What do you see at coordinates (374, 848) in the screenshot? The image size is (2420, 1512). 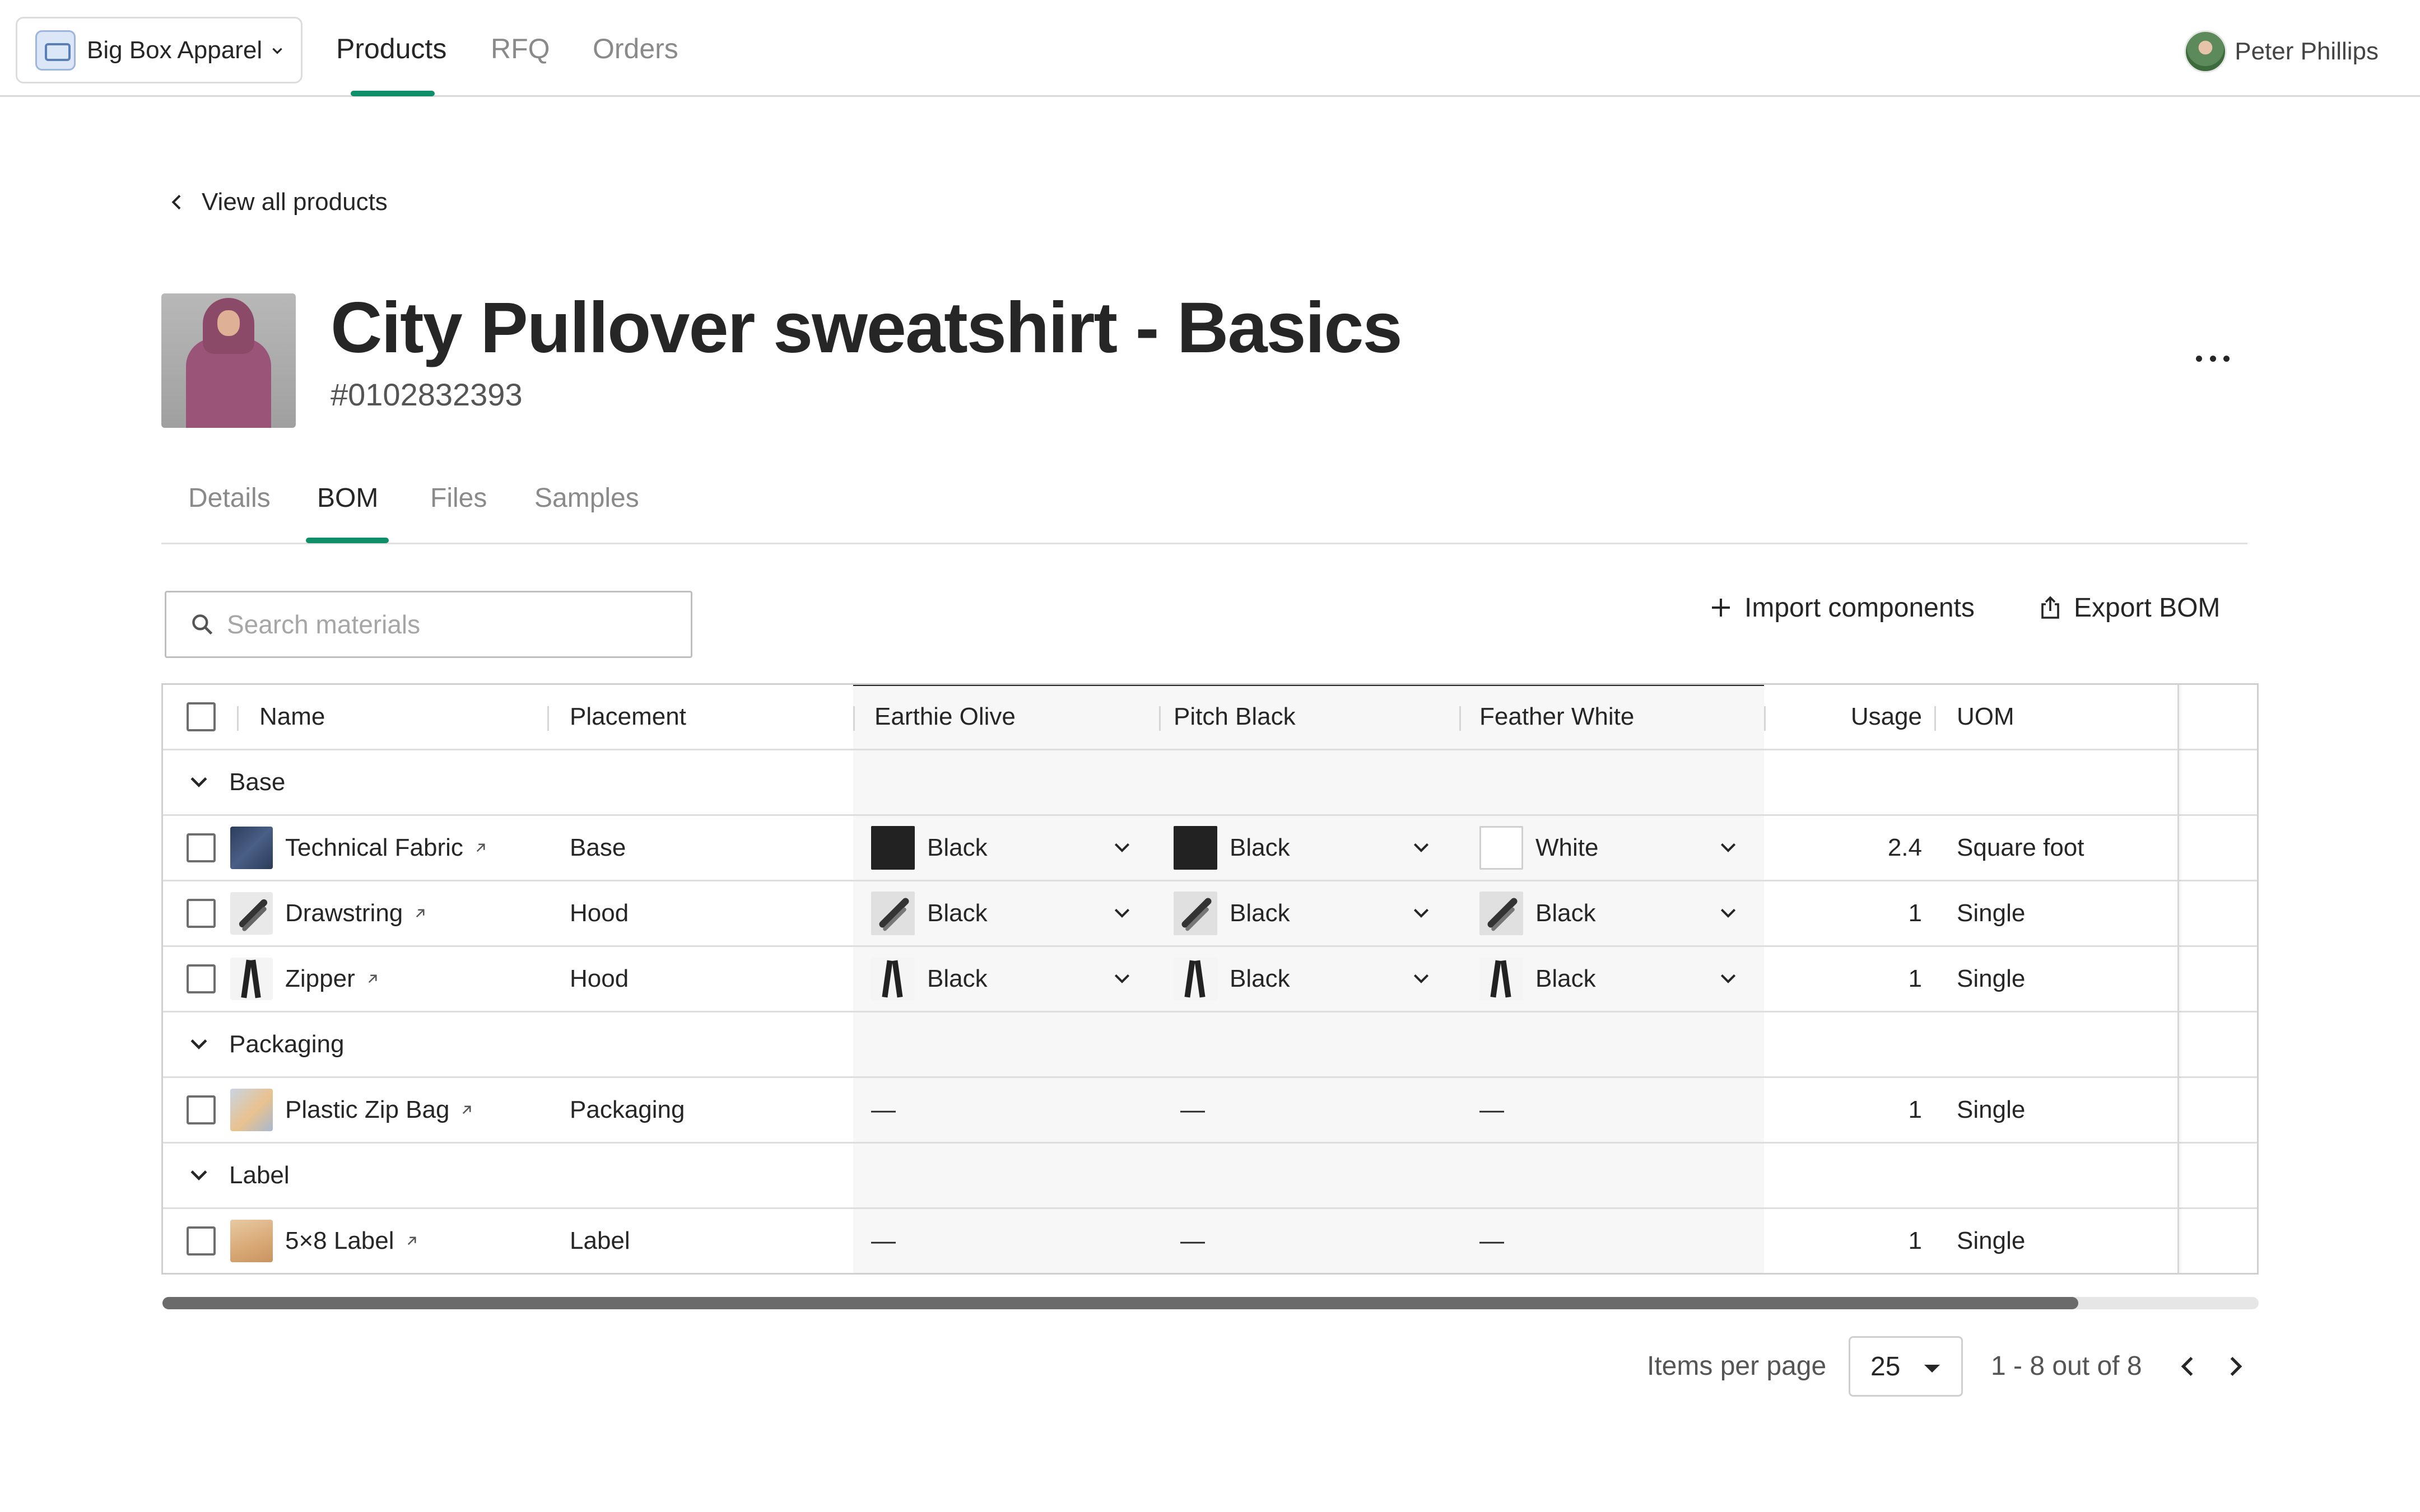 I see `material-name-link: Technical Fabric` at bounding box center [374, 848].